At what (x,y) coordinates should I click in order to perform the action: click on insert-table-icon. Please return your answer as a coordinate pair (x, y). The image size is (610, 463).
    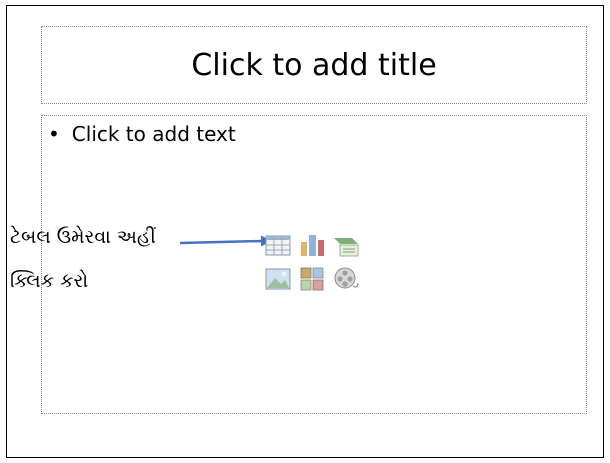
    Looking at the image, I should click on (278, 245).